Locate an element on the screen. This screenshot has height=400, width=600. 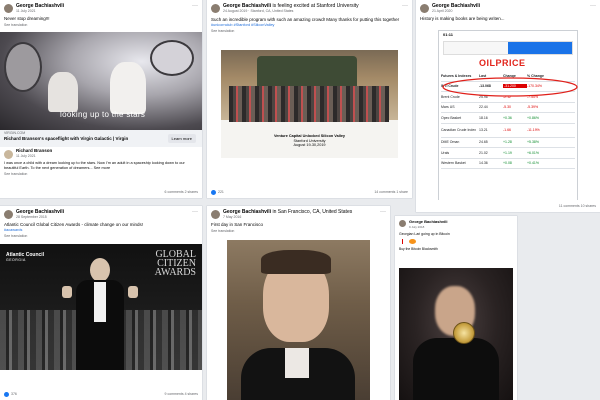
cell-pct-change: +0.86% is located at coordinates (533, 117).